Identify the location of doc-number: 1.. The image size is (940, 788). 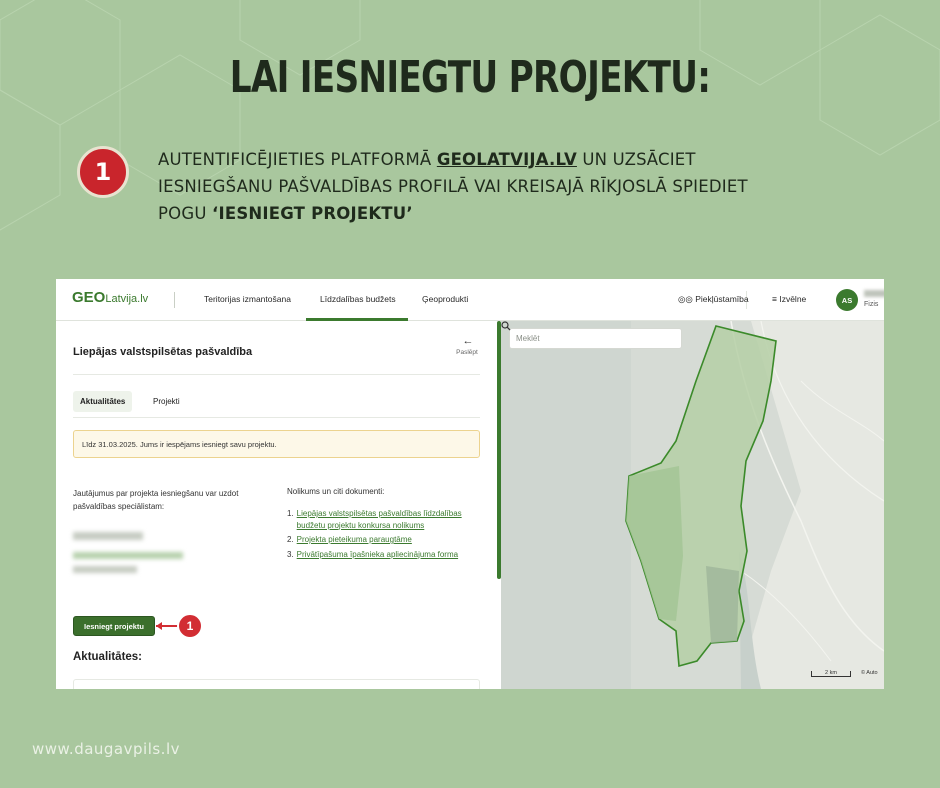
(290, 513).